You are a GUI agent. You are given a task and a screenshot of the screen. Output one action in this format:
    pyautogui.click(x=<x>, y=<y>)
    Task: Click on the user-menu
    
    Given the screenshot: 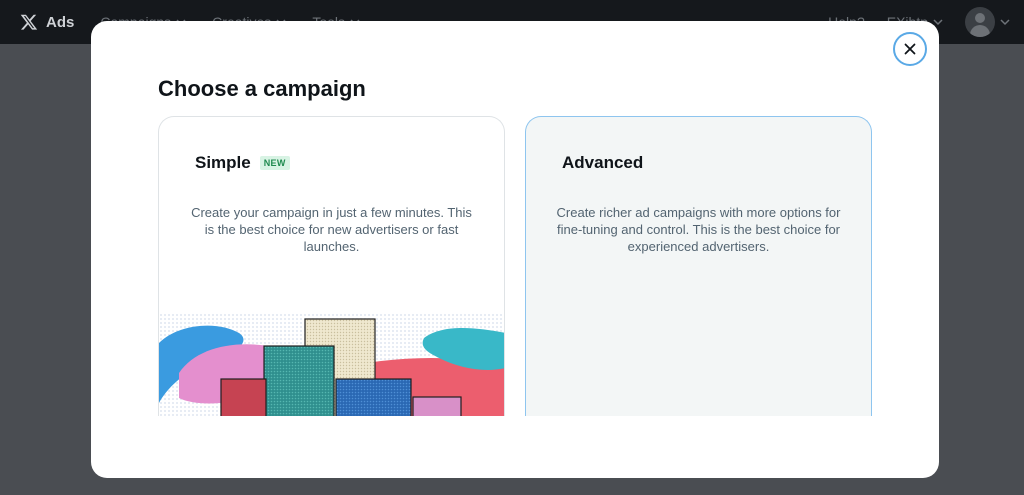 What is the action you would take?
    pyautogui.click(x=987, y=22)
    